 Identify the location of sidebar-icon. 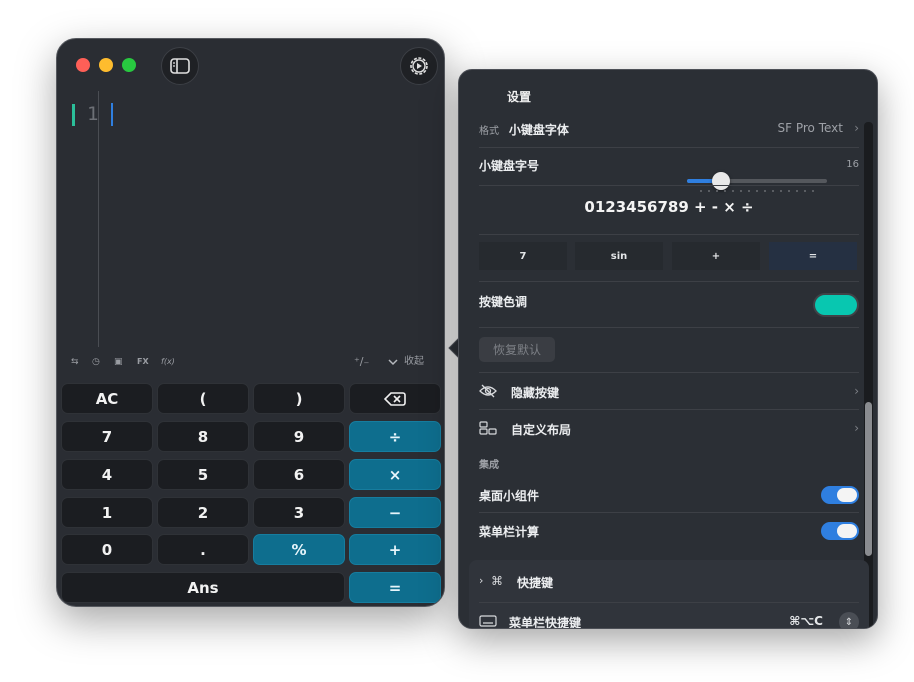
(180, 66).